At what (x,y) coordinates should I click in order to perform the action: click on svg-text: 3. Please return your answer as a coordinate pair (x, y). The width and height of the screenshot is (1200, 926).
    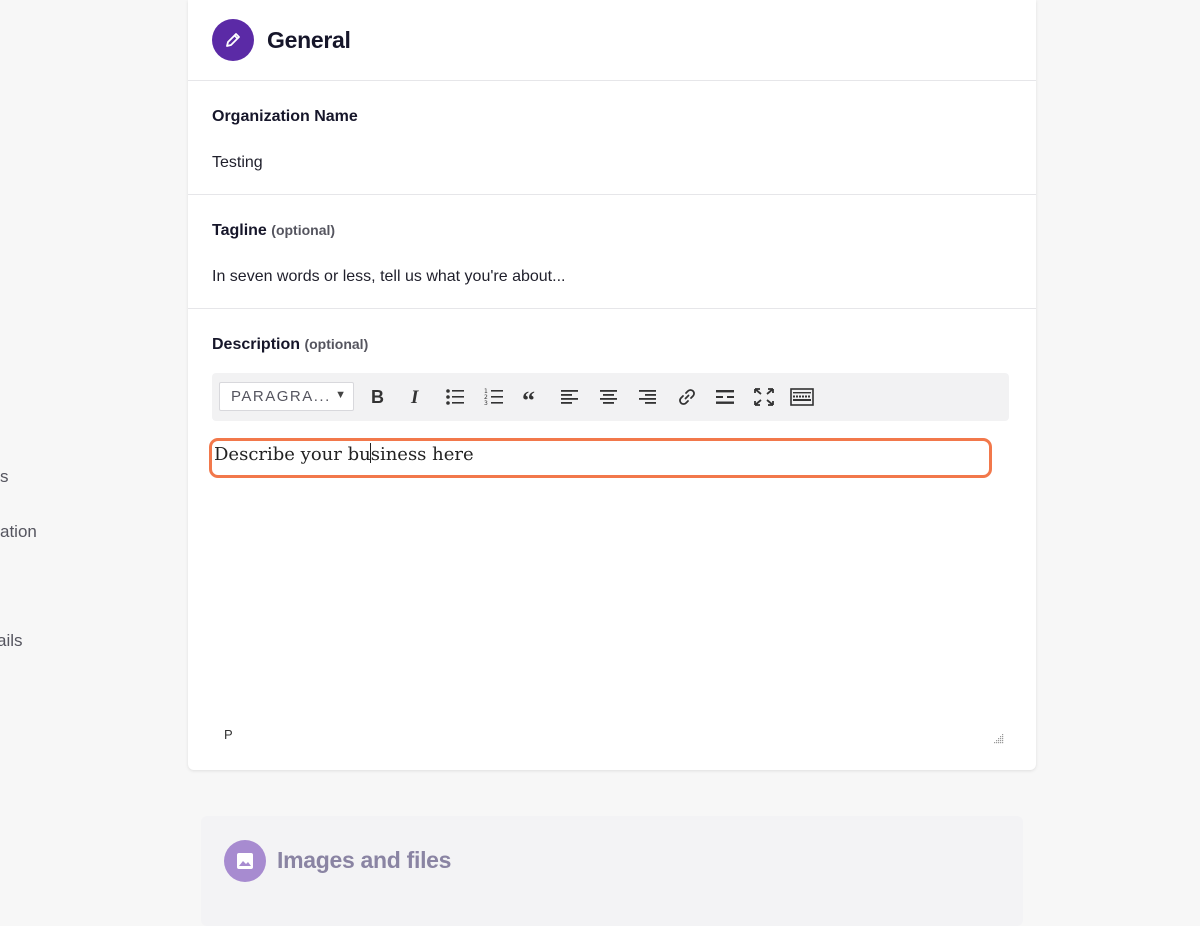
    Looking at the image, I should click on (486, 403).